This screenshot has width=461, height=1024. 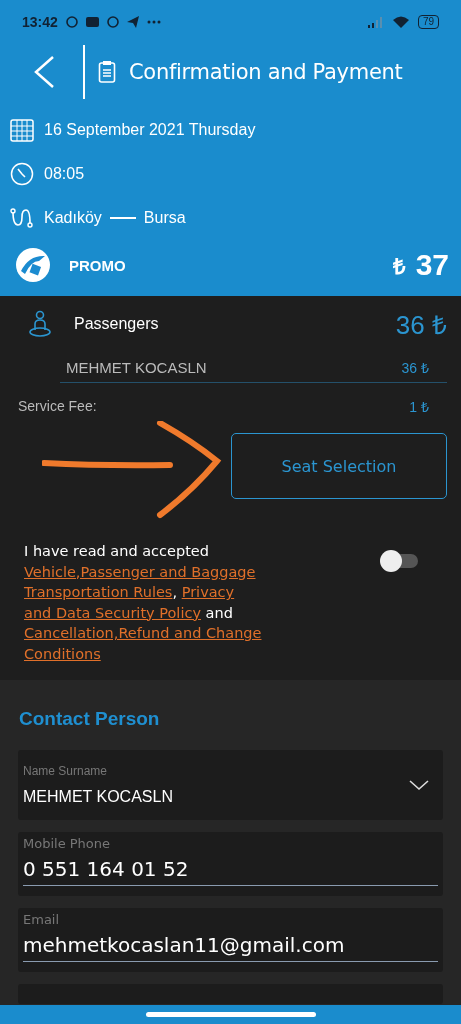 What do you see at coordinates (230, 940) in the screenshot?
I see `input-field: Email mehmetkocaslan11@gmail.com` at bounding box center [230, 940].